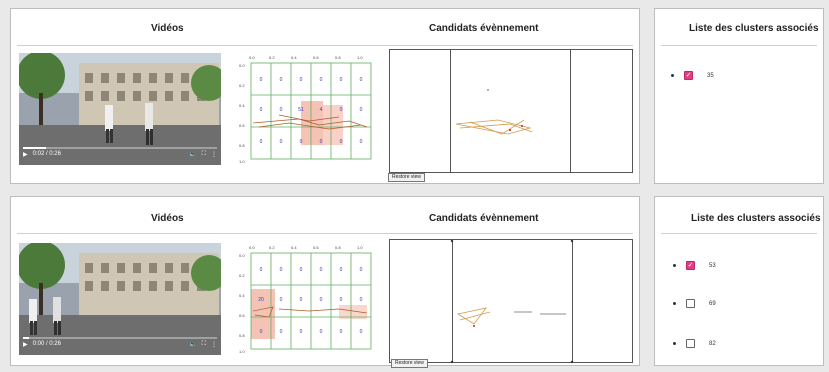 Image resolution: width=829 pixels, height=372 pixels. I want to click on cluster-id: 82, so click(712, 343).